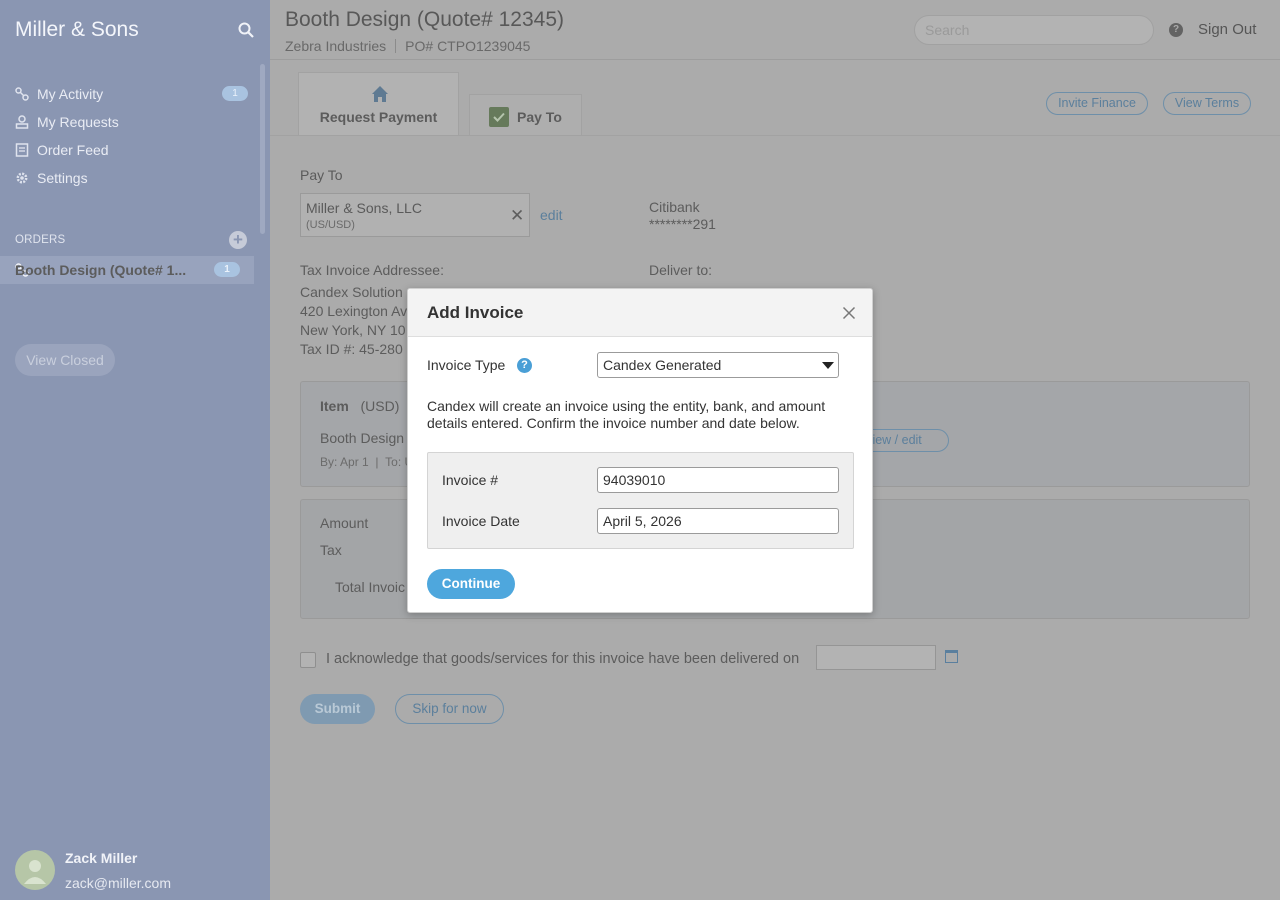 This screenshot has width=1280, height=900. I want to click on add-icon: +, so click(238, 240).